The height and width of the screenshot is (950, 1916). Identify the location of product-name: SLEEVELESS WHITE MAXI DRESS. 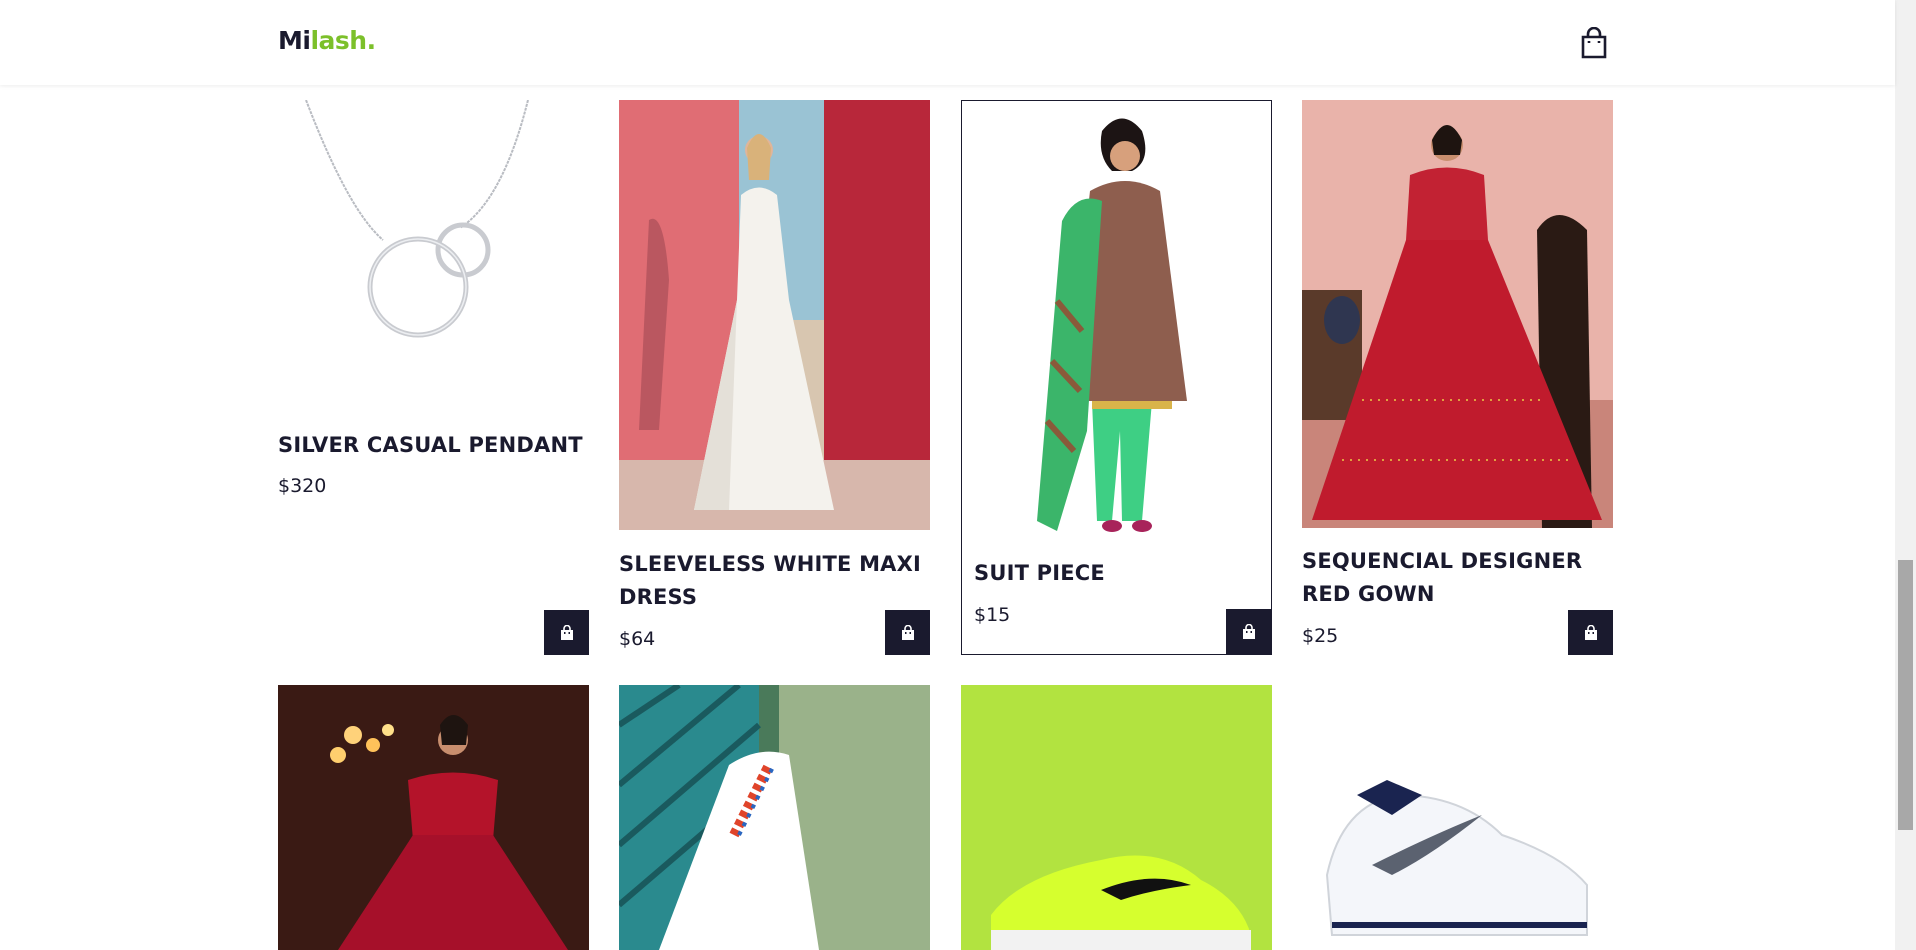
(774, 581).